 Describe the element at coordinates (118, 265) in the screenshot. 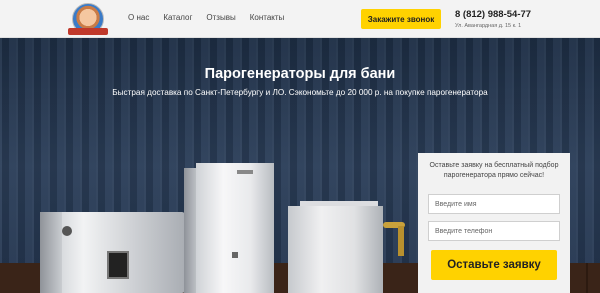

I see `steam-generator-1-control-panel` at that location.